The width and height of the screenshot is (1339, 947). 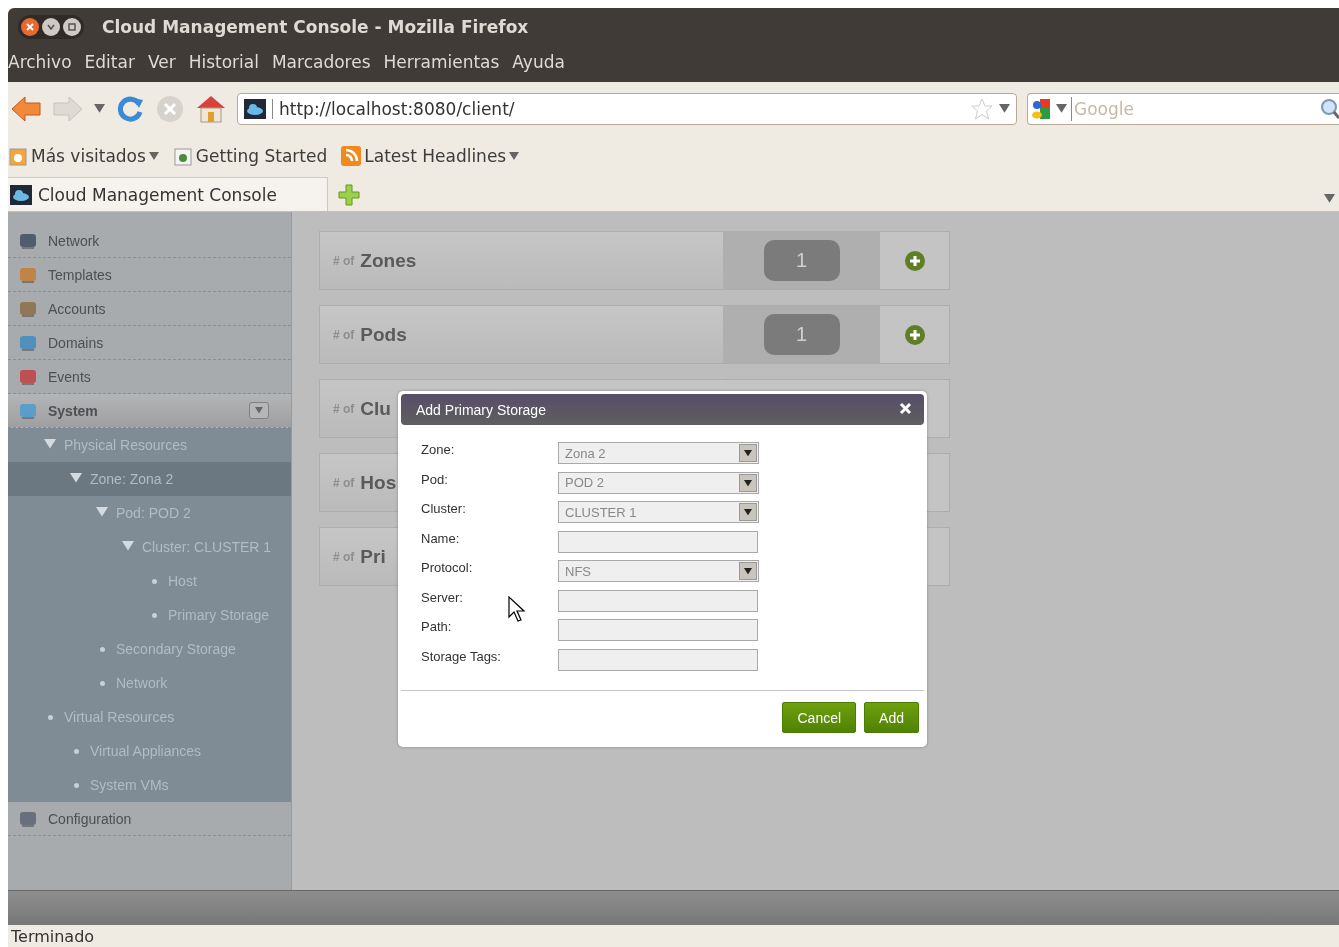 I want to click on menu-item: Marcadores, so click(x=321, y=61).